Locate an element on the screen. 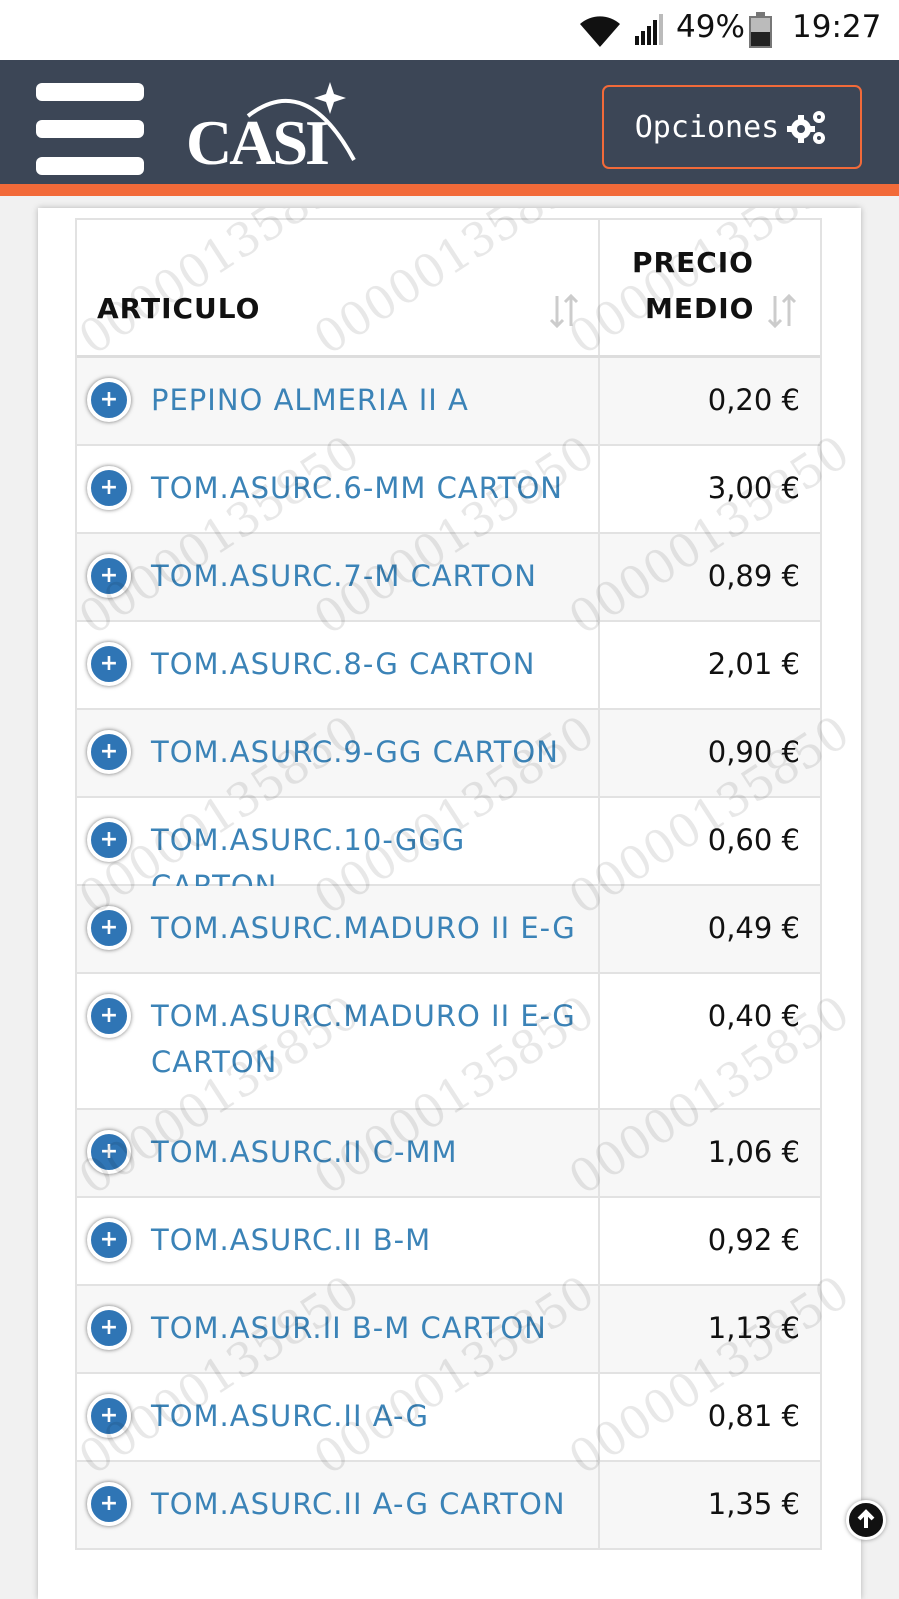 This screenshot has width=899, height=1599. cell-precio: 0,89 € is located at coordinates (710, 577).